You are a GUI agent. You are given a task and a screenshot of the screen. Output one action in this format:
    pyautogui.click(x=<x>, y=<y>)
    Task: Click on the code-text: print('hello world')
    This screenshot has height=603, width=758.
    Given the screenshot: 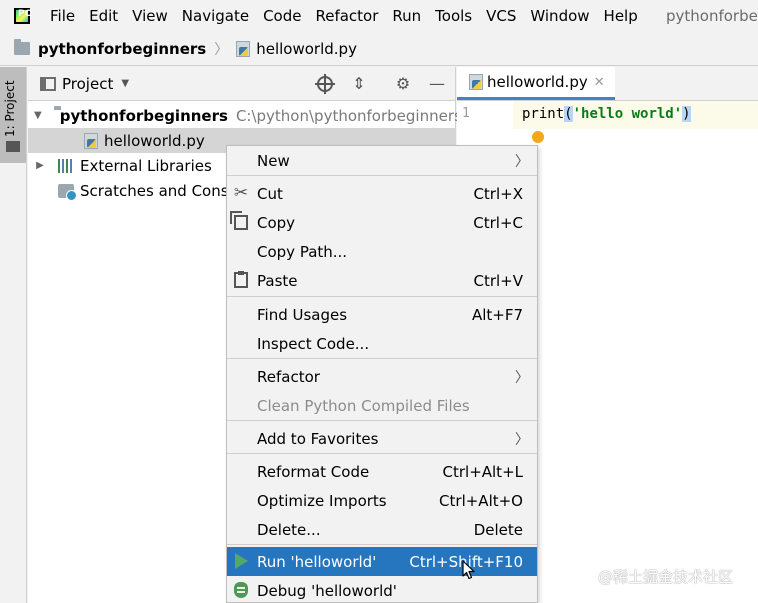 What is the action you would take?
    pyautogui.click(x=606, y=114)
    